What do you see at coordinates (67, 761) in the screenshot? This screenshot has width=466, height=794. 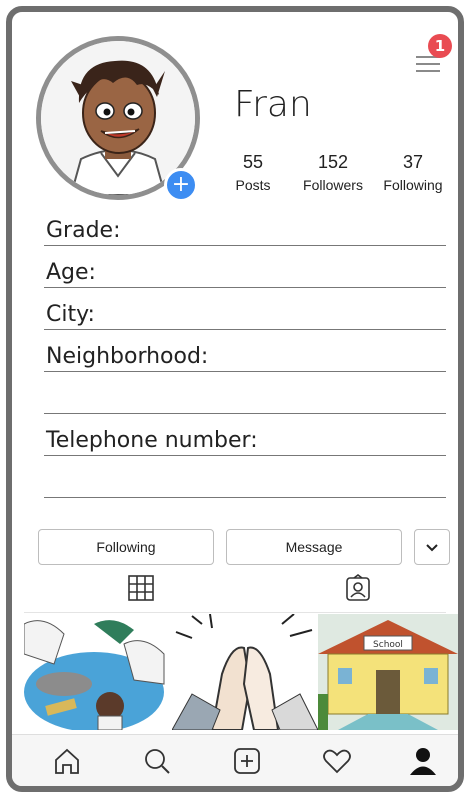 I see `home-icon` at bounding box center [67, 761].